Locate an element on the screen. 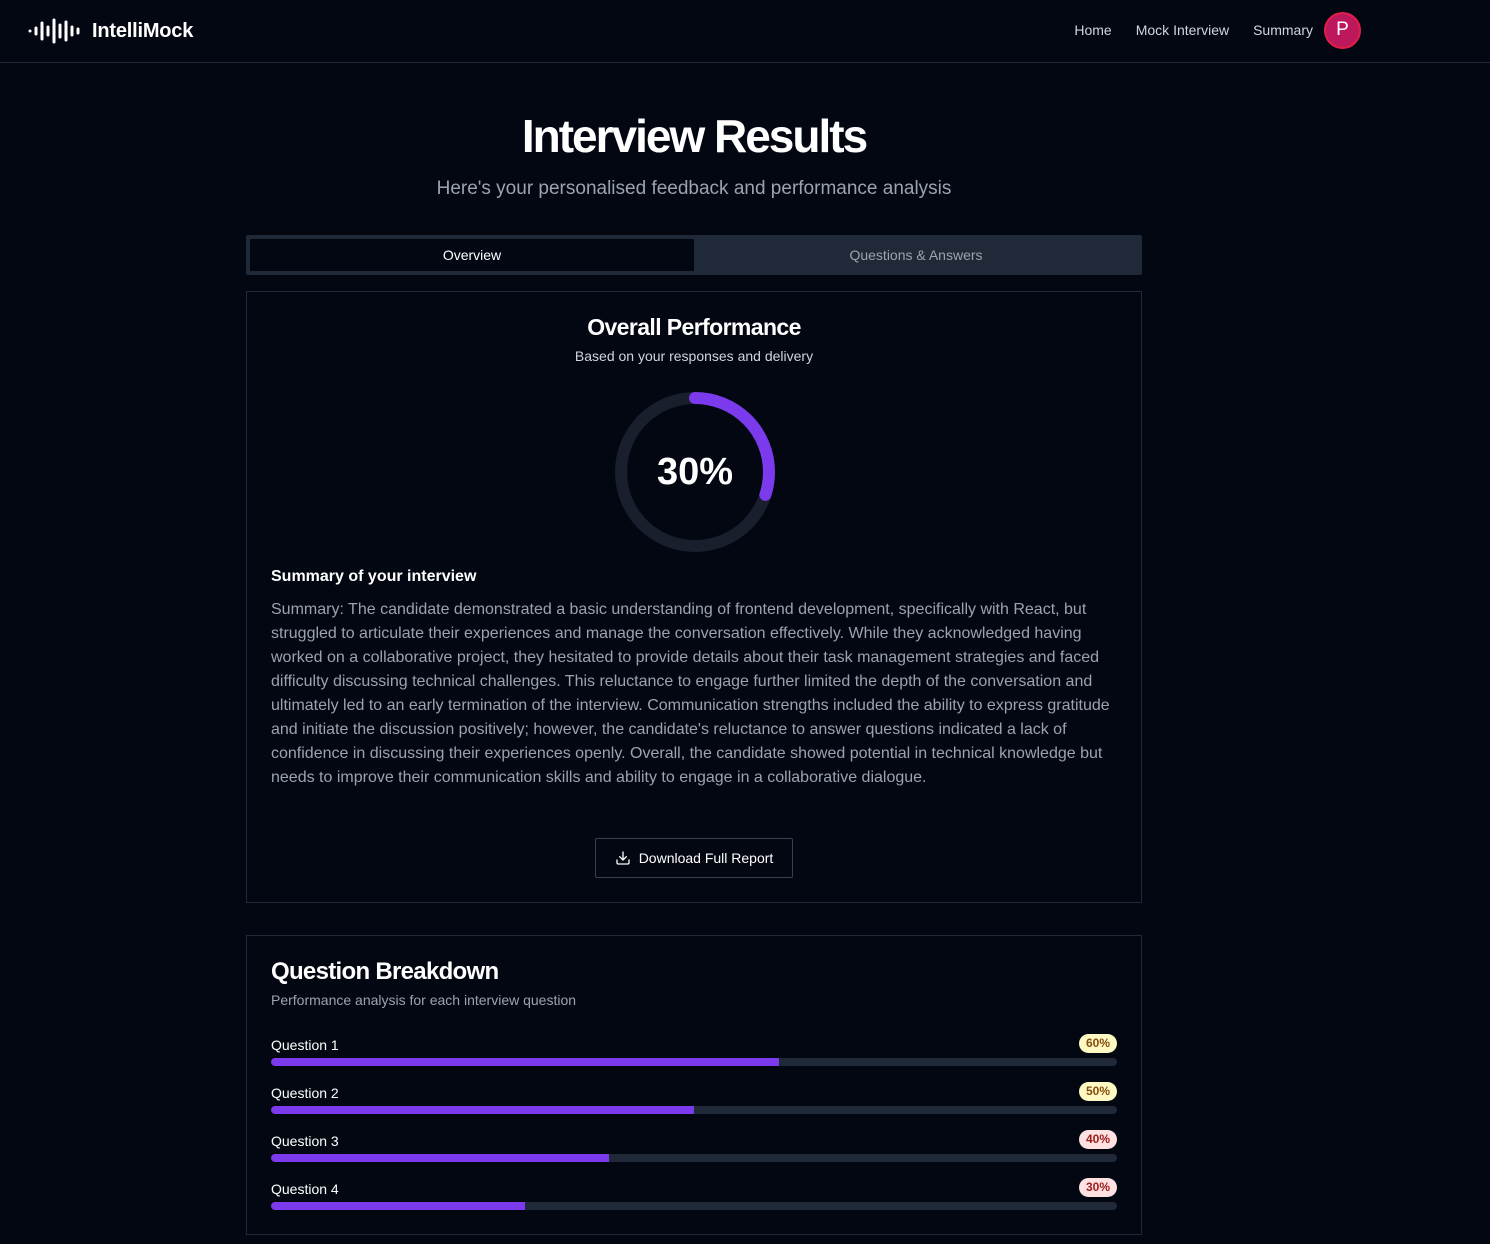  question-row: Question 1 60% is located at coordinates (694, 1053).